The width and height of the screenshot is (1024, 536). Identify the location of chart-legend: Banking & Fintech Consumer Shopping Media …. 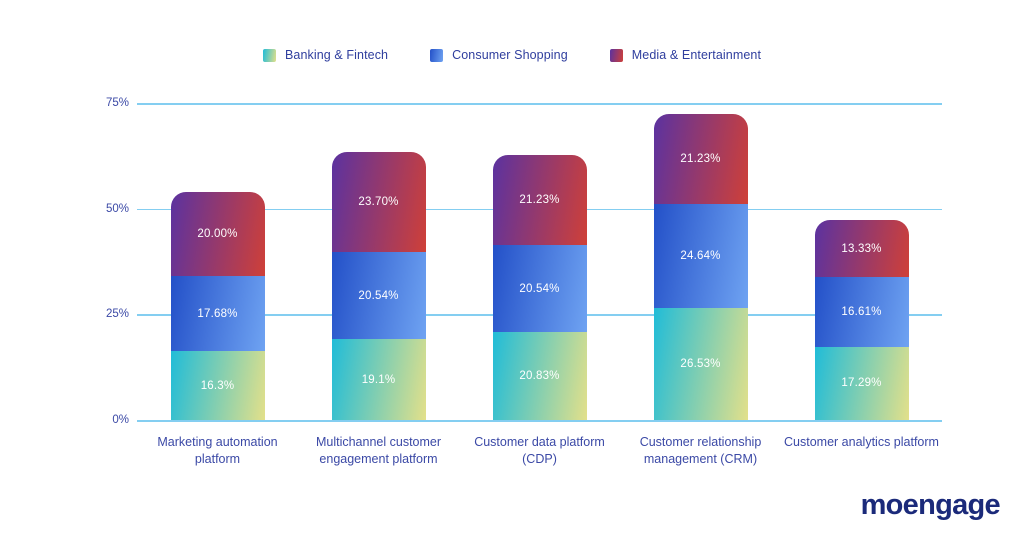
(512, 55).